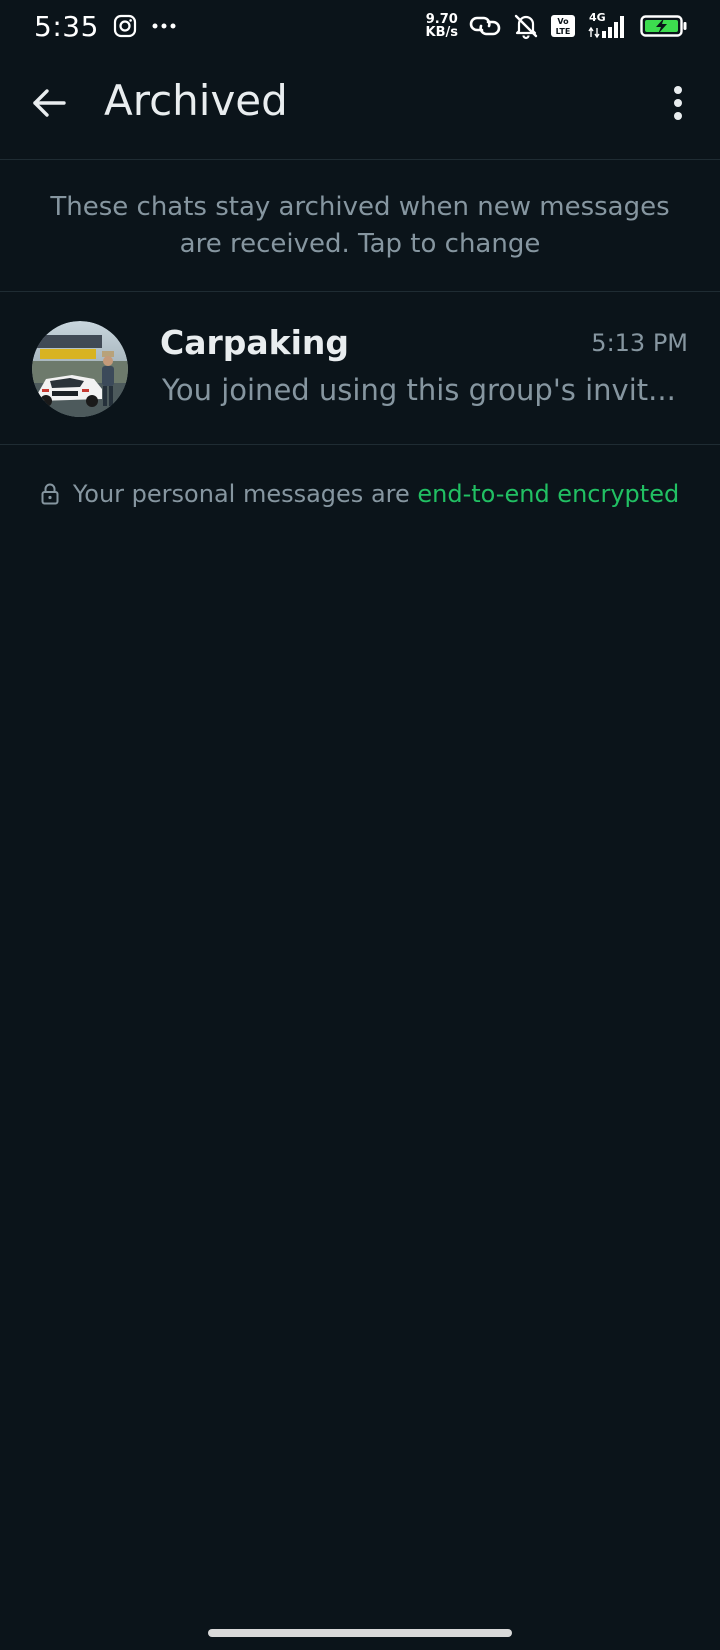 The width and height of the screenshot is (720, 1650). I want to click on instagram-icon, so click(125, 26).